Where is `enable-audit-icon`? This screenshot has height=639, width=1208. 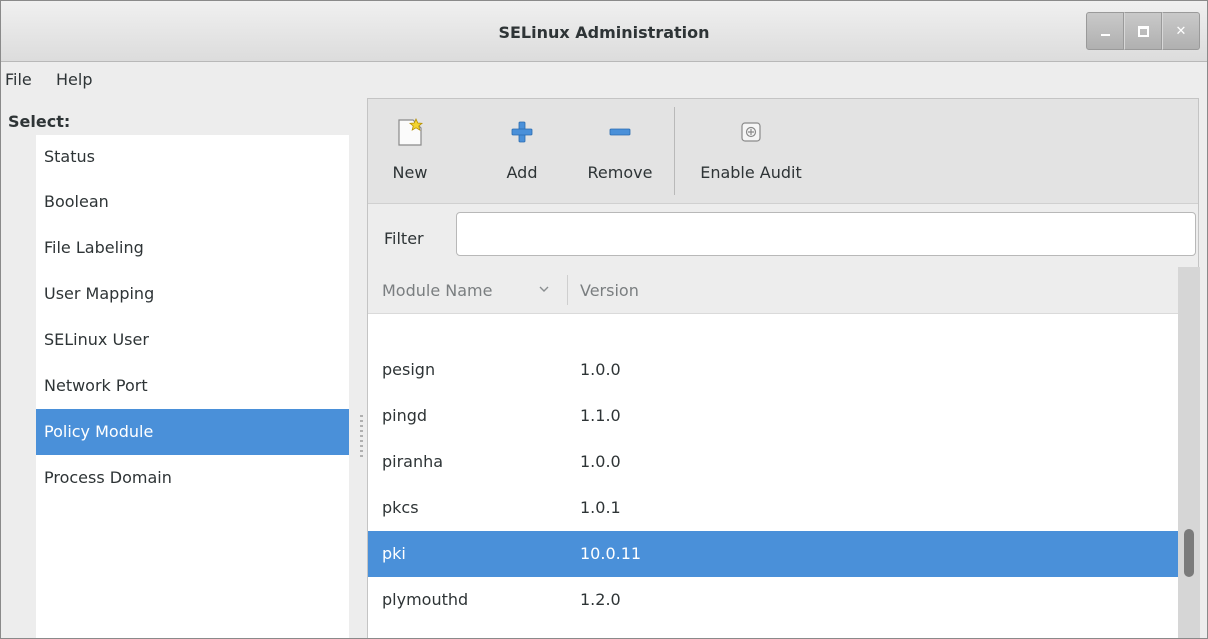 enable-audit-icon is located at coordinates (751, 132).